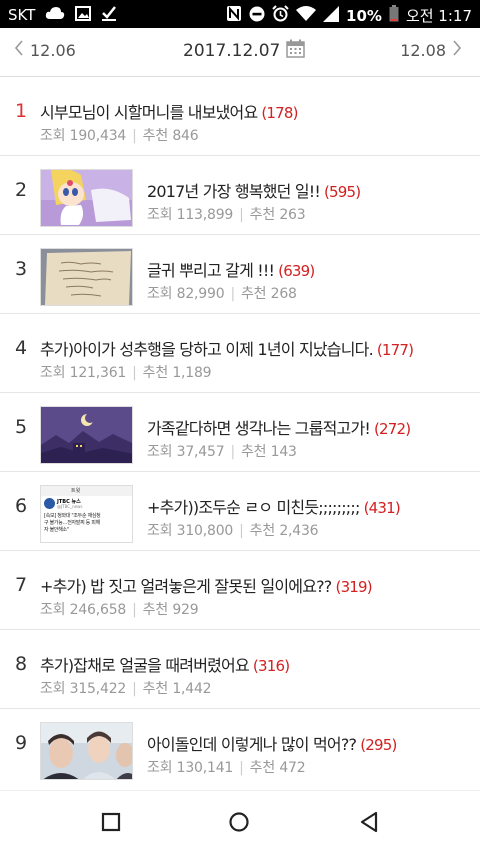 This screenshot has height=853, width=480. Describe the element at coordinates (234, 191) in the screenshot. I see `post-title-text: 2017년 가장 행복했던 일!!` at that location.